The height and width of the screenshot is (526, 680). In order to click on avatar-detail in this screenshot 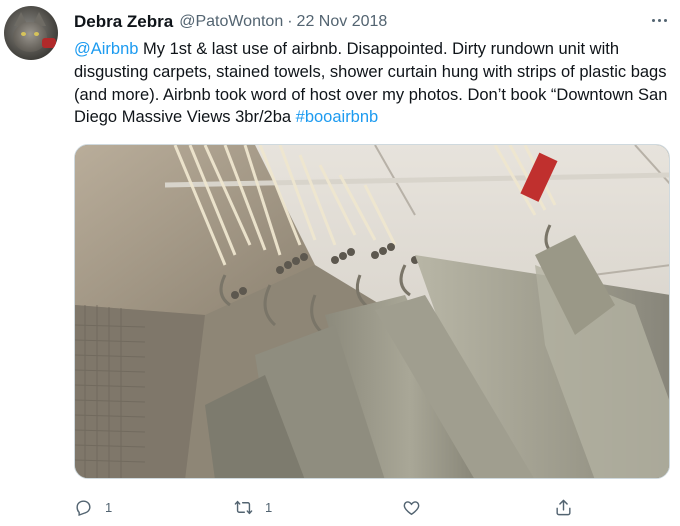, I will do `click(49, 43)`.